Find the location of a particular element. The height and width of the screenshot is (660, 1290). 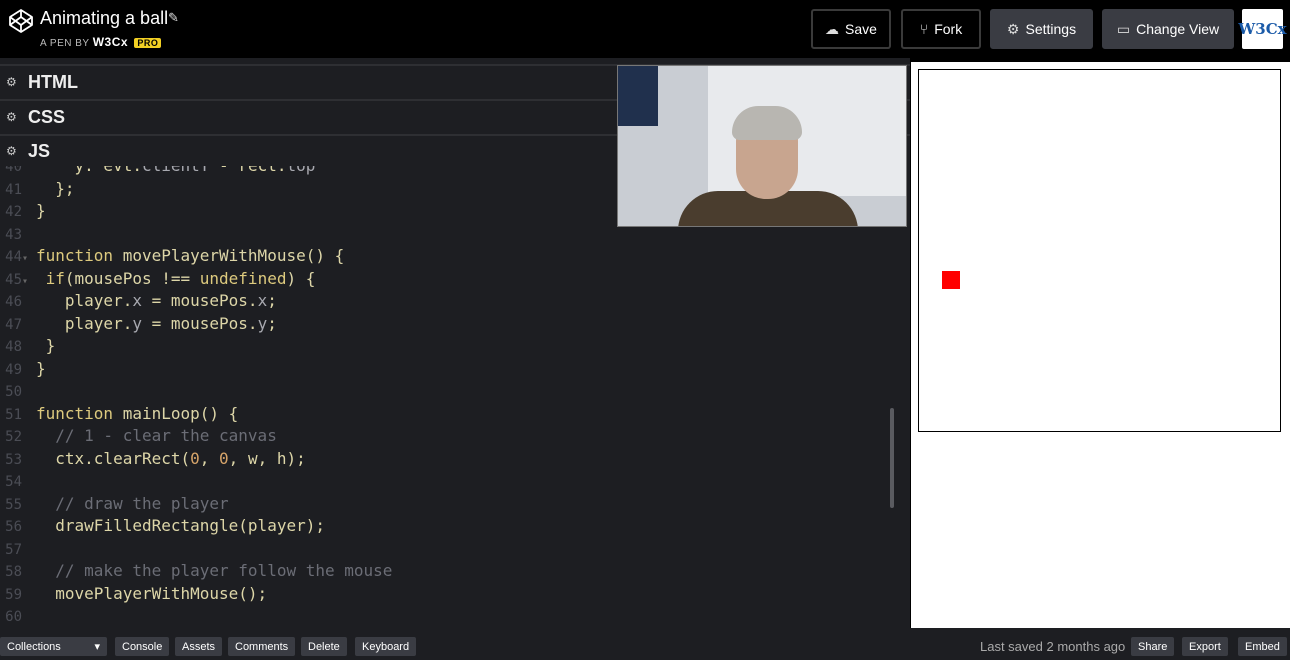

html-settings-gear-icon: ⚙ is located at coordinates (13, 82).